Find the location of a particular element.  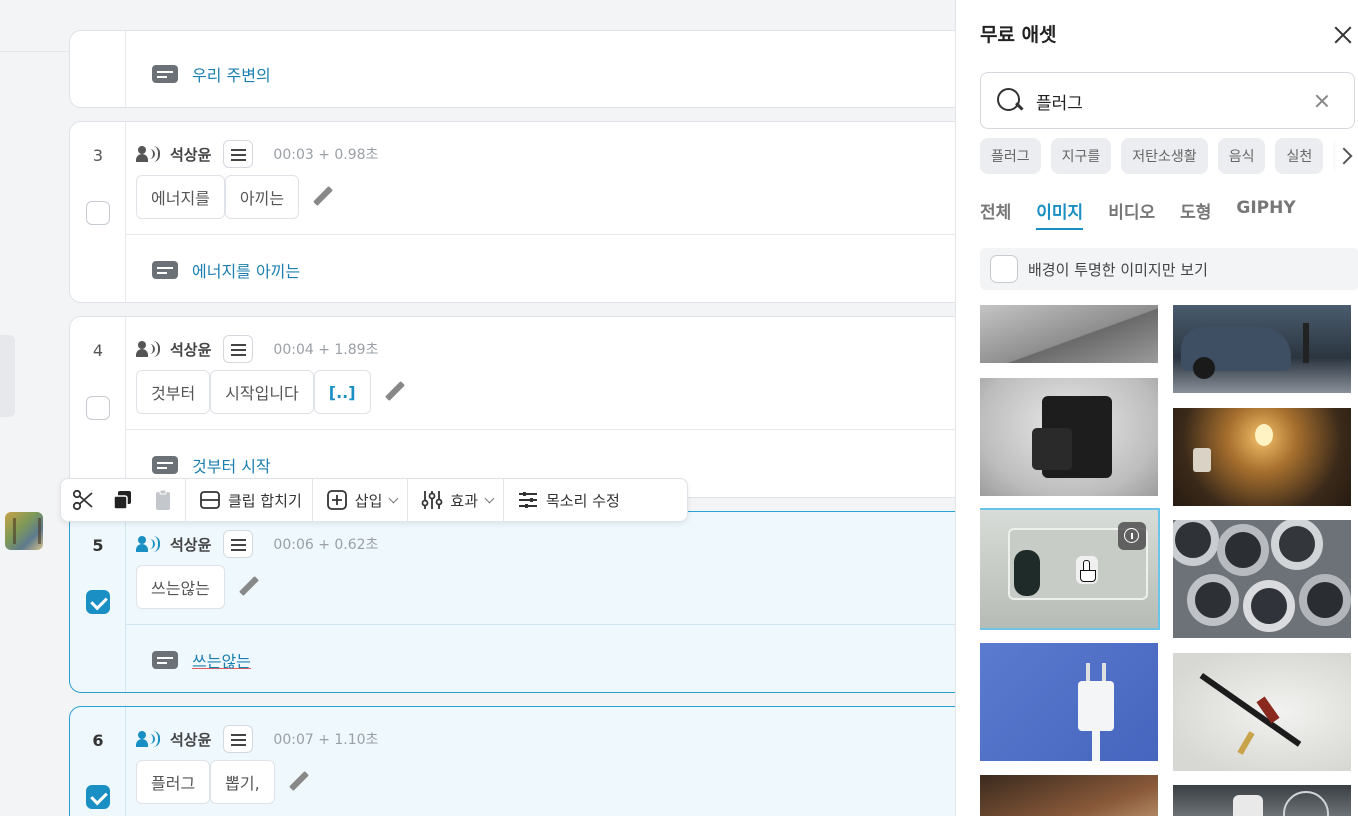

insert-label: 삽입 is located at coordinates (368, 500).